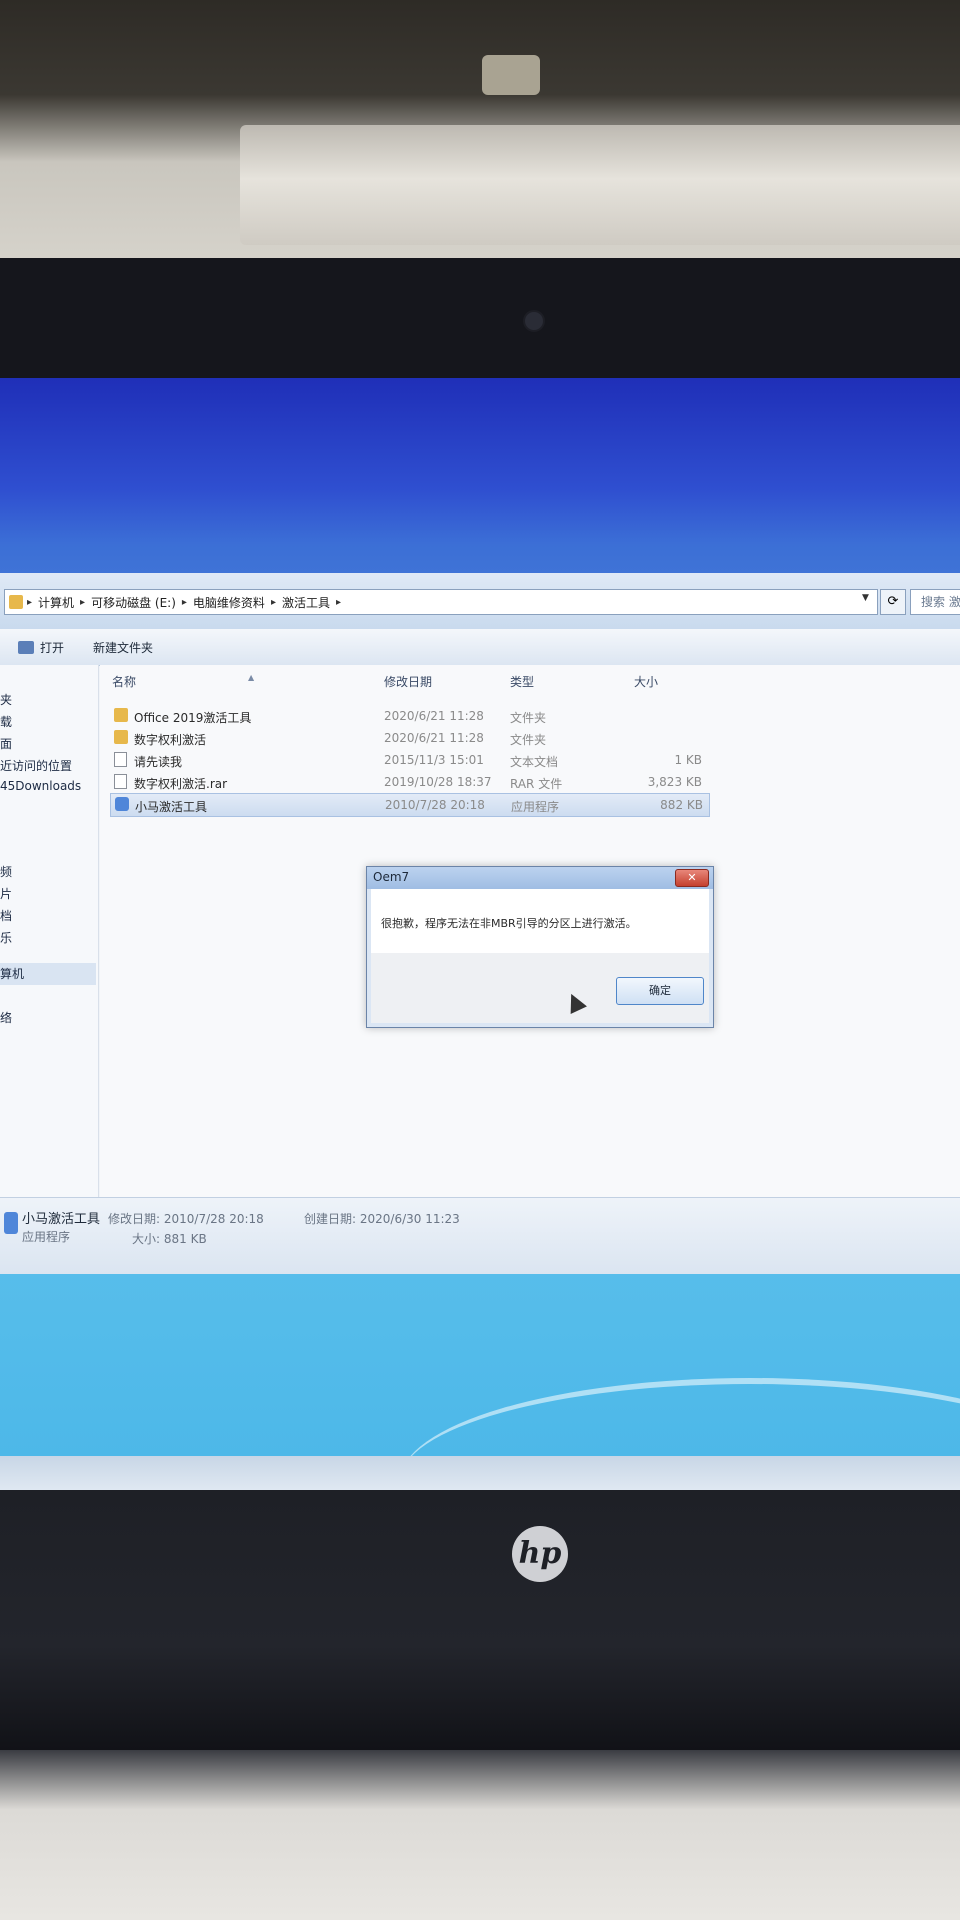 This screenshot has height=1920, width=960. What do you see at coordinates (251, 677) in the screenshot?
I see `sort-arrow-icon: ▲` at bounding box center [251, 677].